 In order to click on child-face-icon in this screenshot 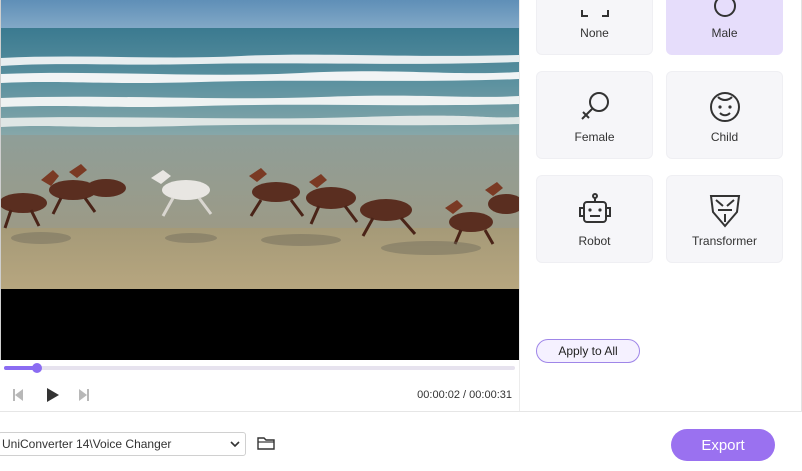, I will do `click(724, 107)`.